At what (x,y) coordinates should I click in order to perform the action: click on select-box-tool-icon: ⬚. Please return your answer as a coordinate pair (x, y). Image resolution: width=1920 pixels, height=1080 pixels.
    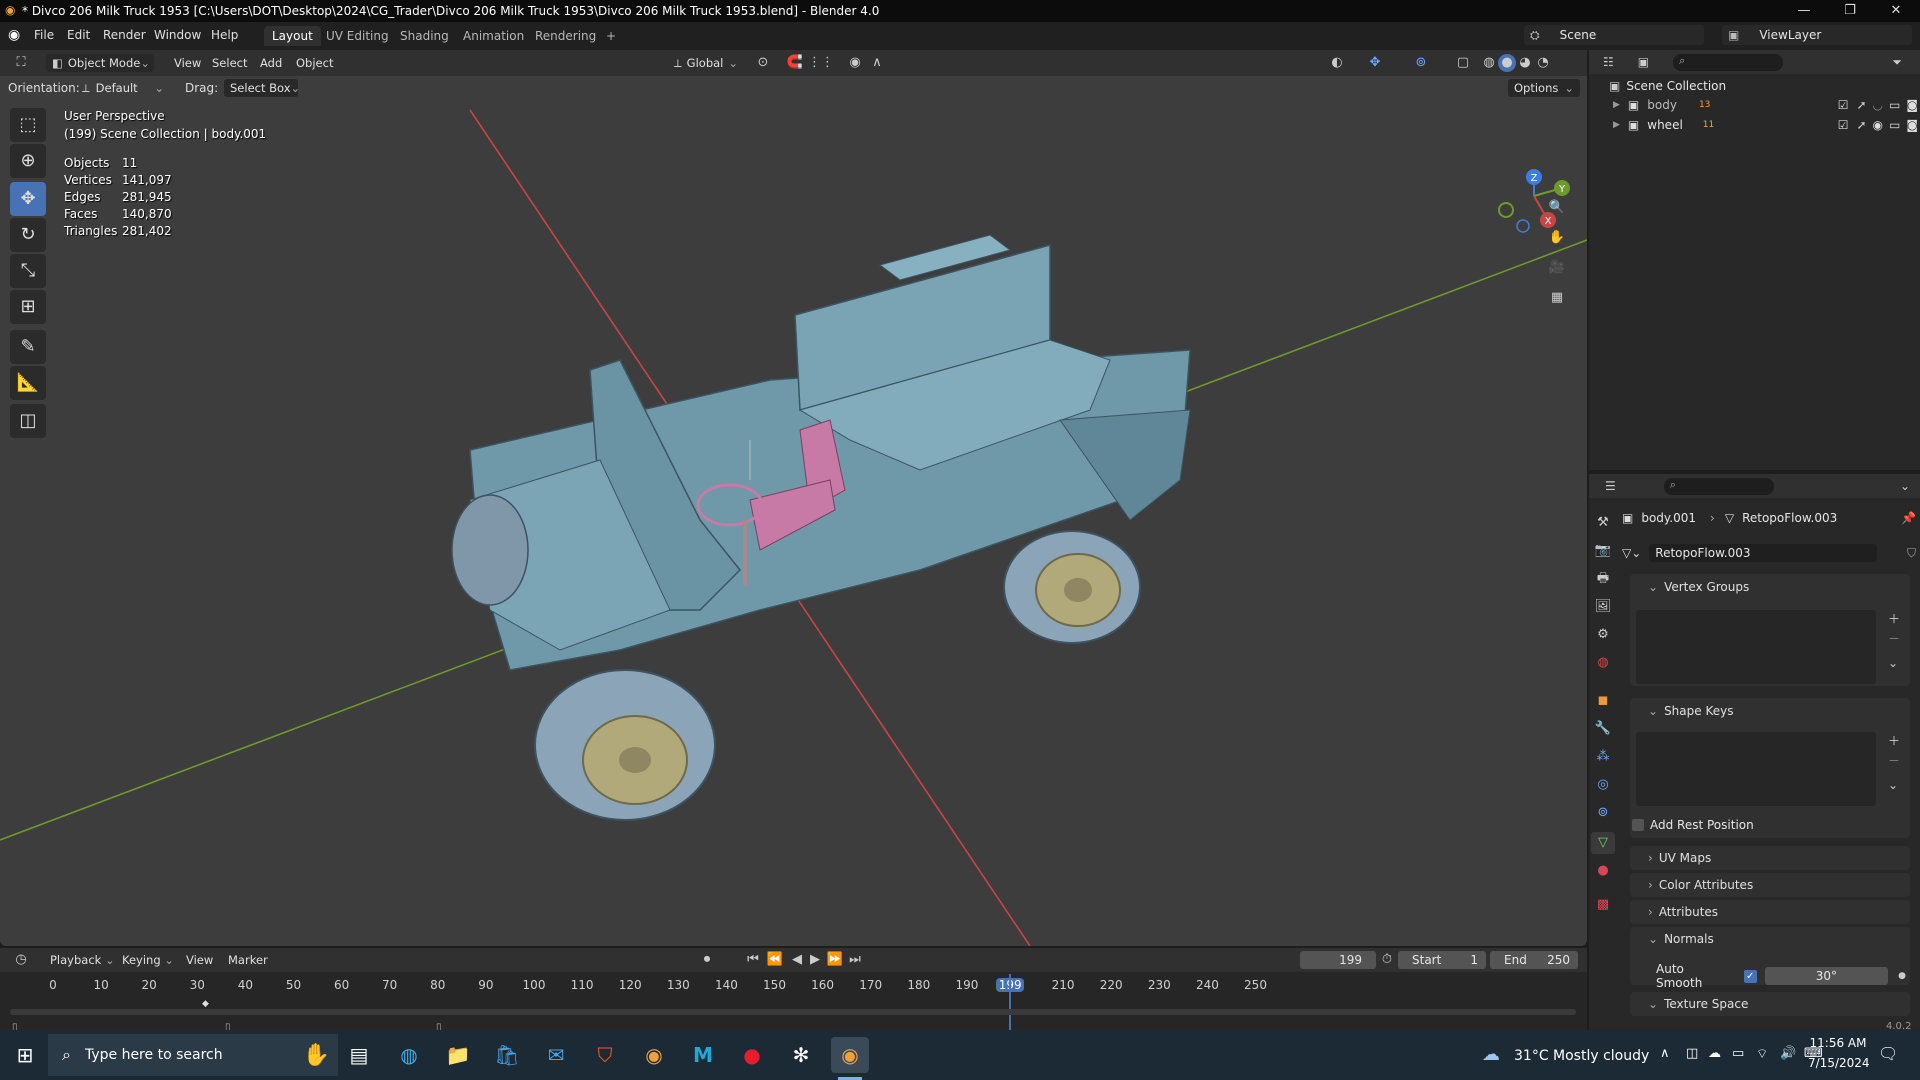
    Looking at the image, I should click on (28, 125).